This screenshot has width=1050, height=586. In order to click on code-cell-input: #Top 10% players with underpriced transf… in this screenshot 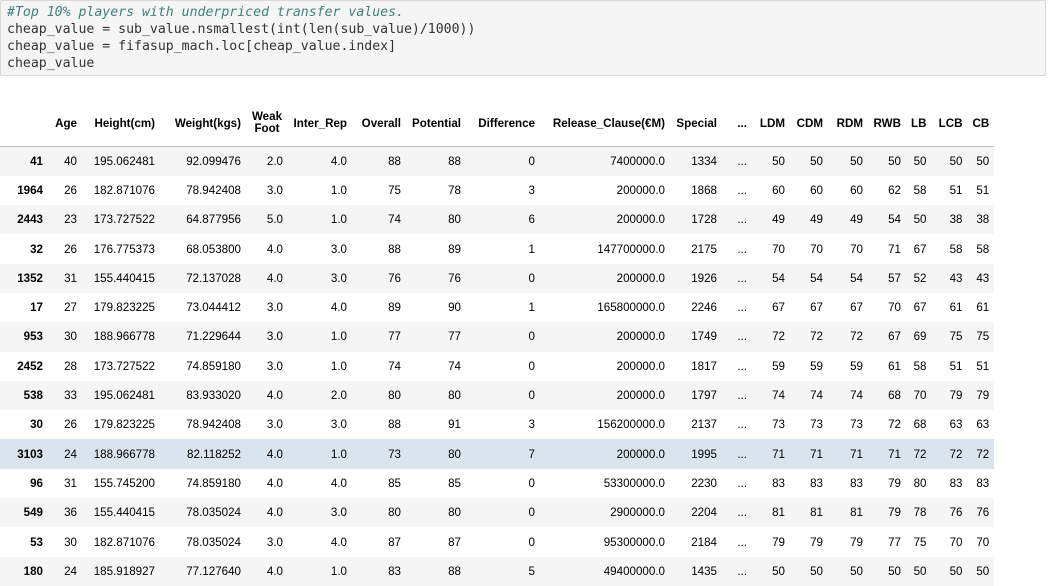, I will do `click(523, 38)`.